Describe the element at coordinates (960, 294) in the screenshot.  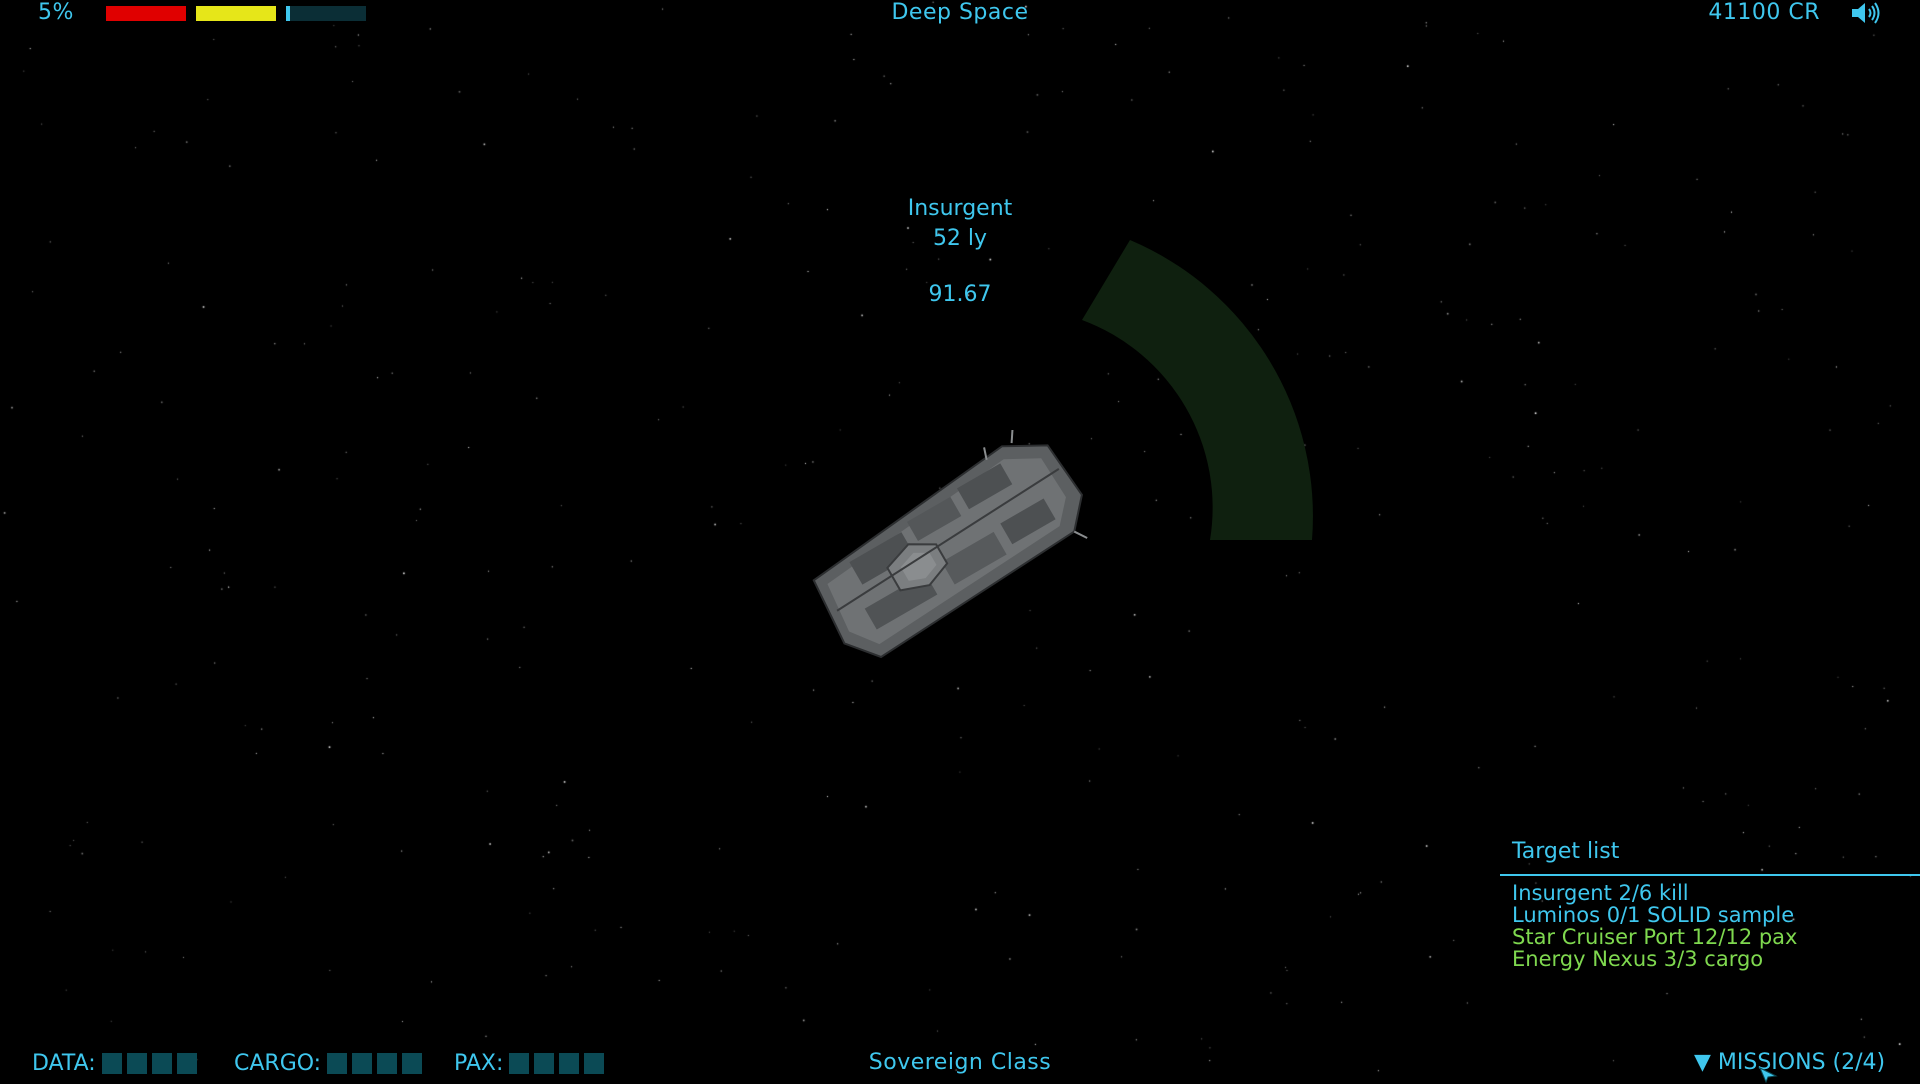
I see `target-value: 91.67` at that location.